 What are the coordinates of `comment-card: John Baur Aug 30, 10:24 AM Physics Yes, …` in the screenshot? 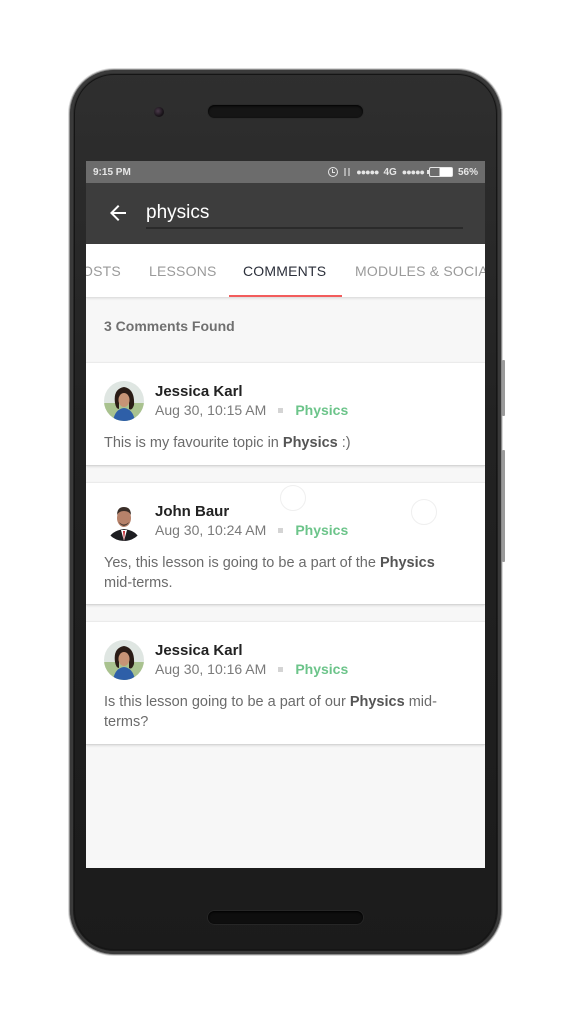 It's located at (285, 543).